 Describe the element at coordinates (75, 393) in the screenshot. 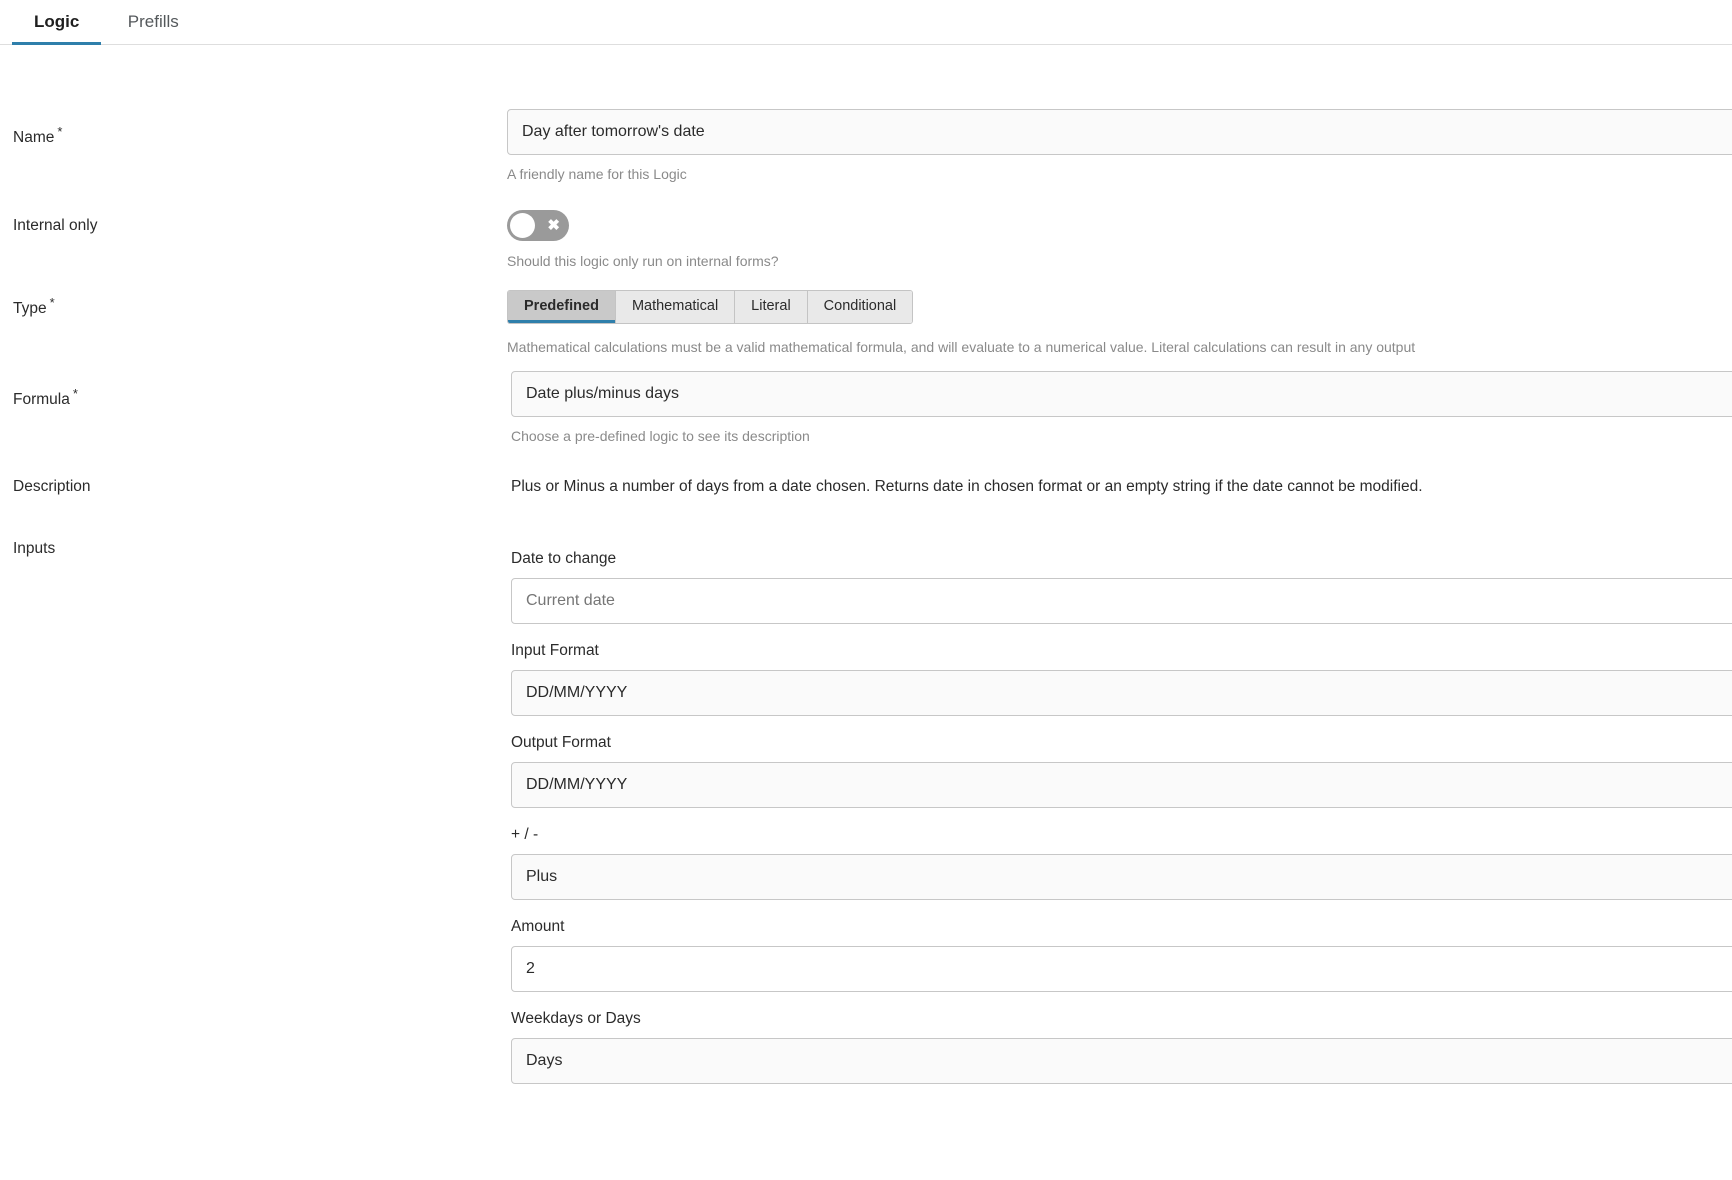

I see `formula-required-marker: *` at that location.